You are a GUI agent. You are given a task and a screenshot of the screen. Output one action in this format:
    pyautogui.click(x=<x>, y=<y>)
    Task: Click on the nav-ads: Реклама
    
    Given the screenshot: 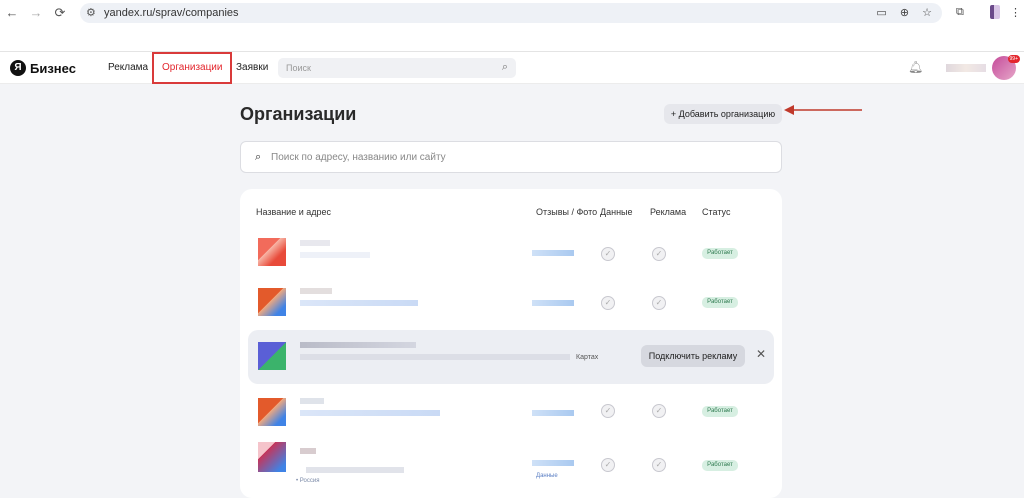 What is the action you would take?
    pyautogui.click(x=128, y=67)
    